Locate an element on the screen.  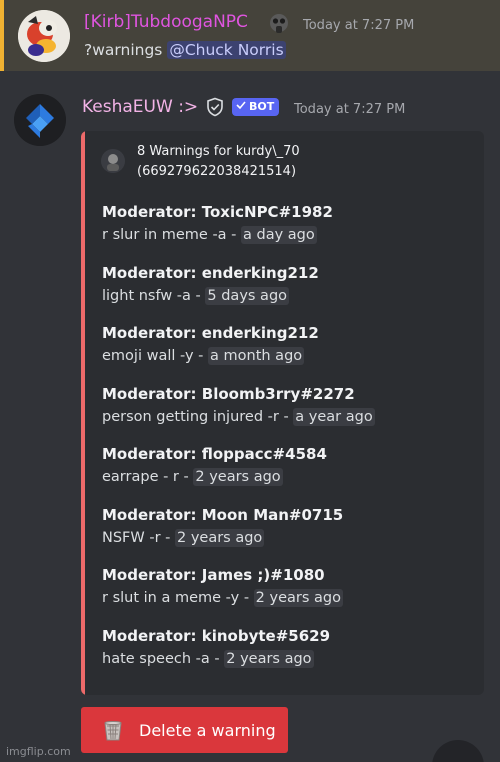
warning-reason: earrape - r - 2 years ago is located at coordinates (287, 477).